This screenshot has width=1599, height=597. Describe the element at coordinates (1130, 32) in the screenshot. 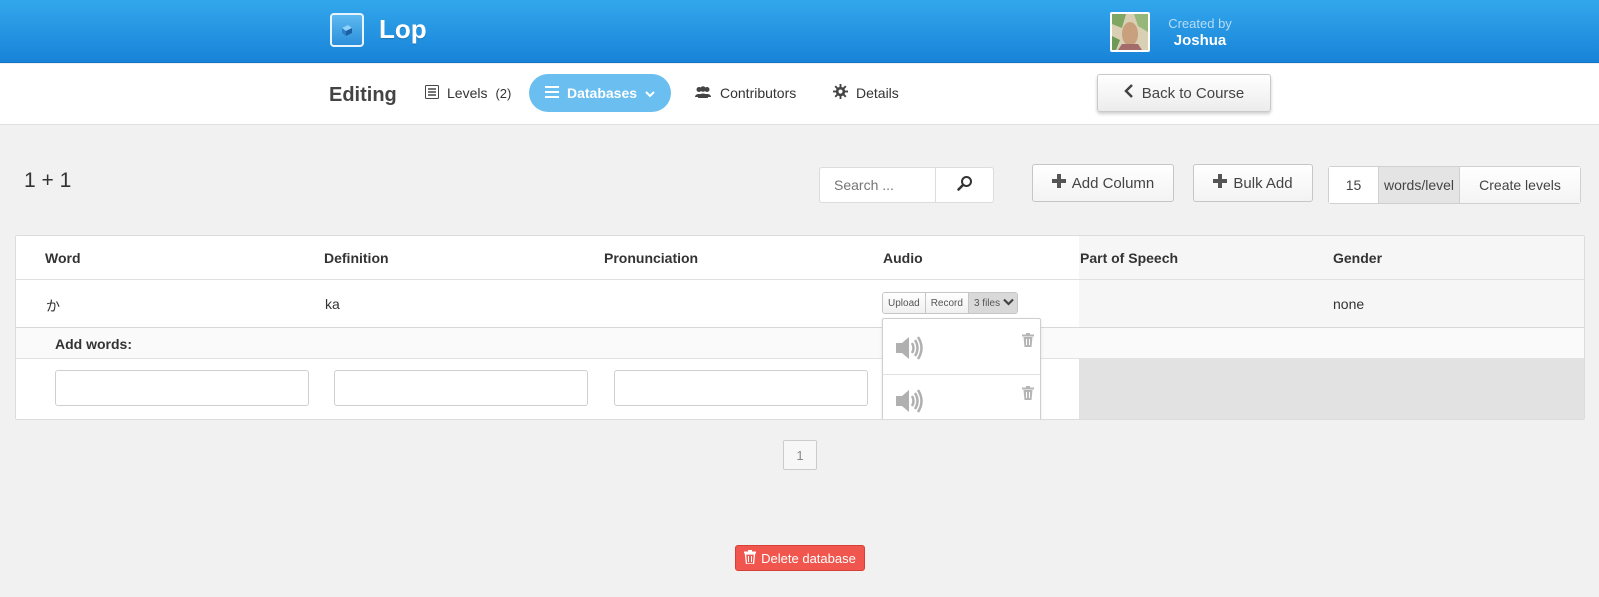

I see `avatar` at that location.